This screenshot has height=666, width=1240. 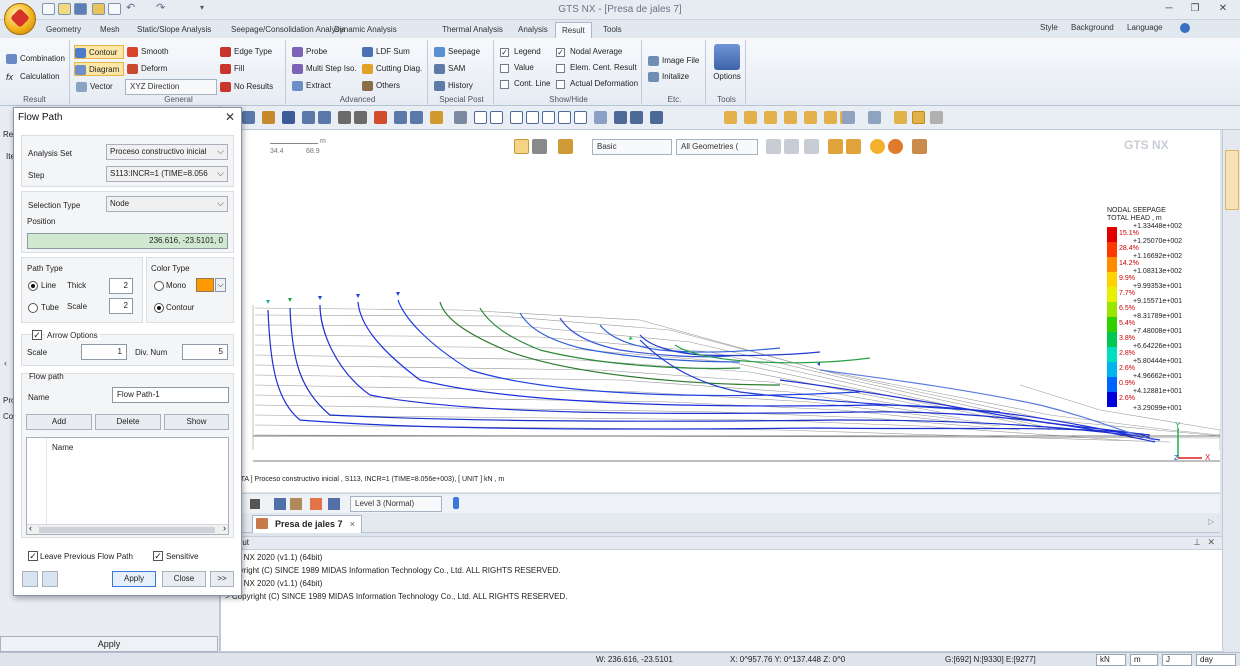 I want to click on div-num-field: 5, so click(x=205, y=352).